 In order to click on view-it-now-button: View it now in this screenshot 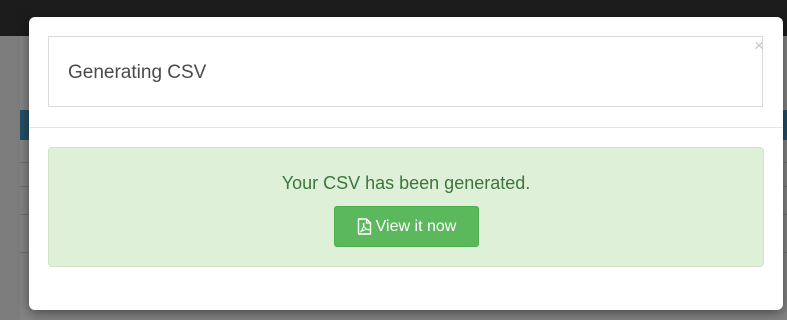, I will do `click(406, 226)`.